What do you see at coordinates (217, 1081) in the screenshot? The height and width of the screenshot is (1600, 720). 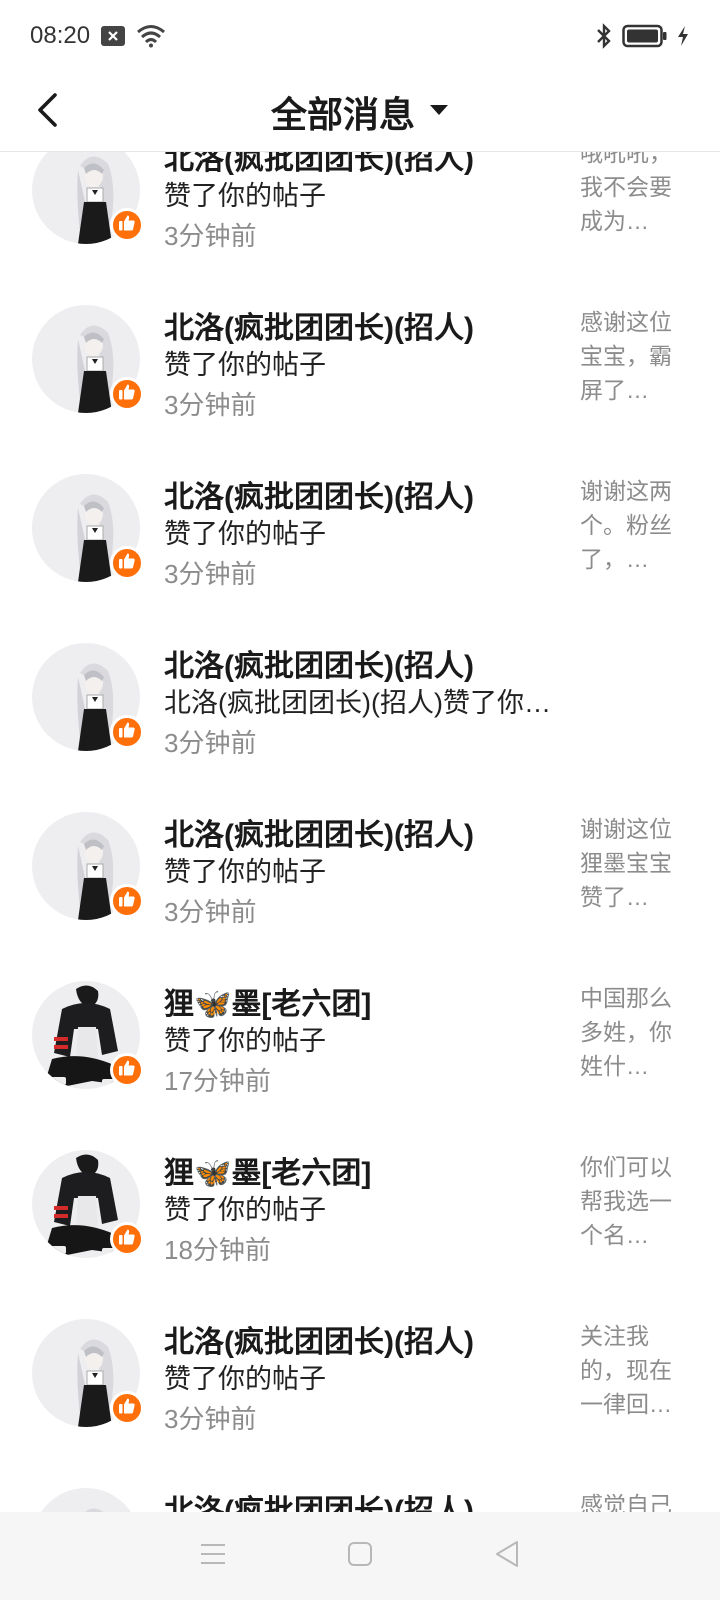 I see `time-ago: 17分钟前` at bounding box center [217, 1081].